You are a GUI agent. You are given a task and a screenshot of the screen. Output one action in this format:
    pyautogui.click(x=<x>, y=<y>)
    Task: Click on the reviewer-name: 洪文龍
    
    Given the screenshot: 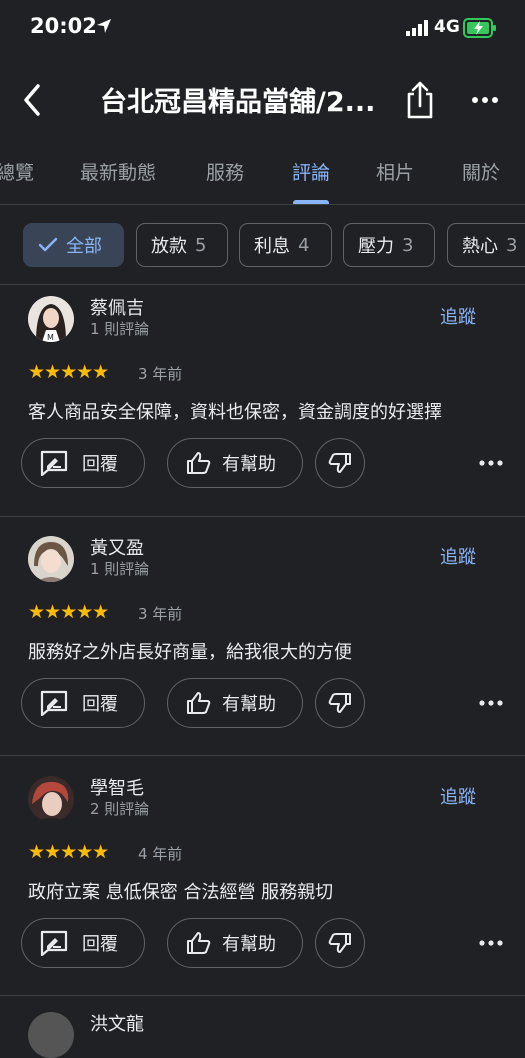 What is the action you would take?
    pyautogui.click(x=117, y=1023)
    